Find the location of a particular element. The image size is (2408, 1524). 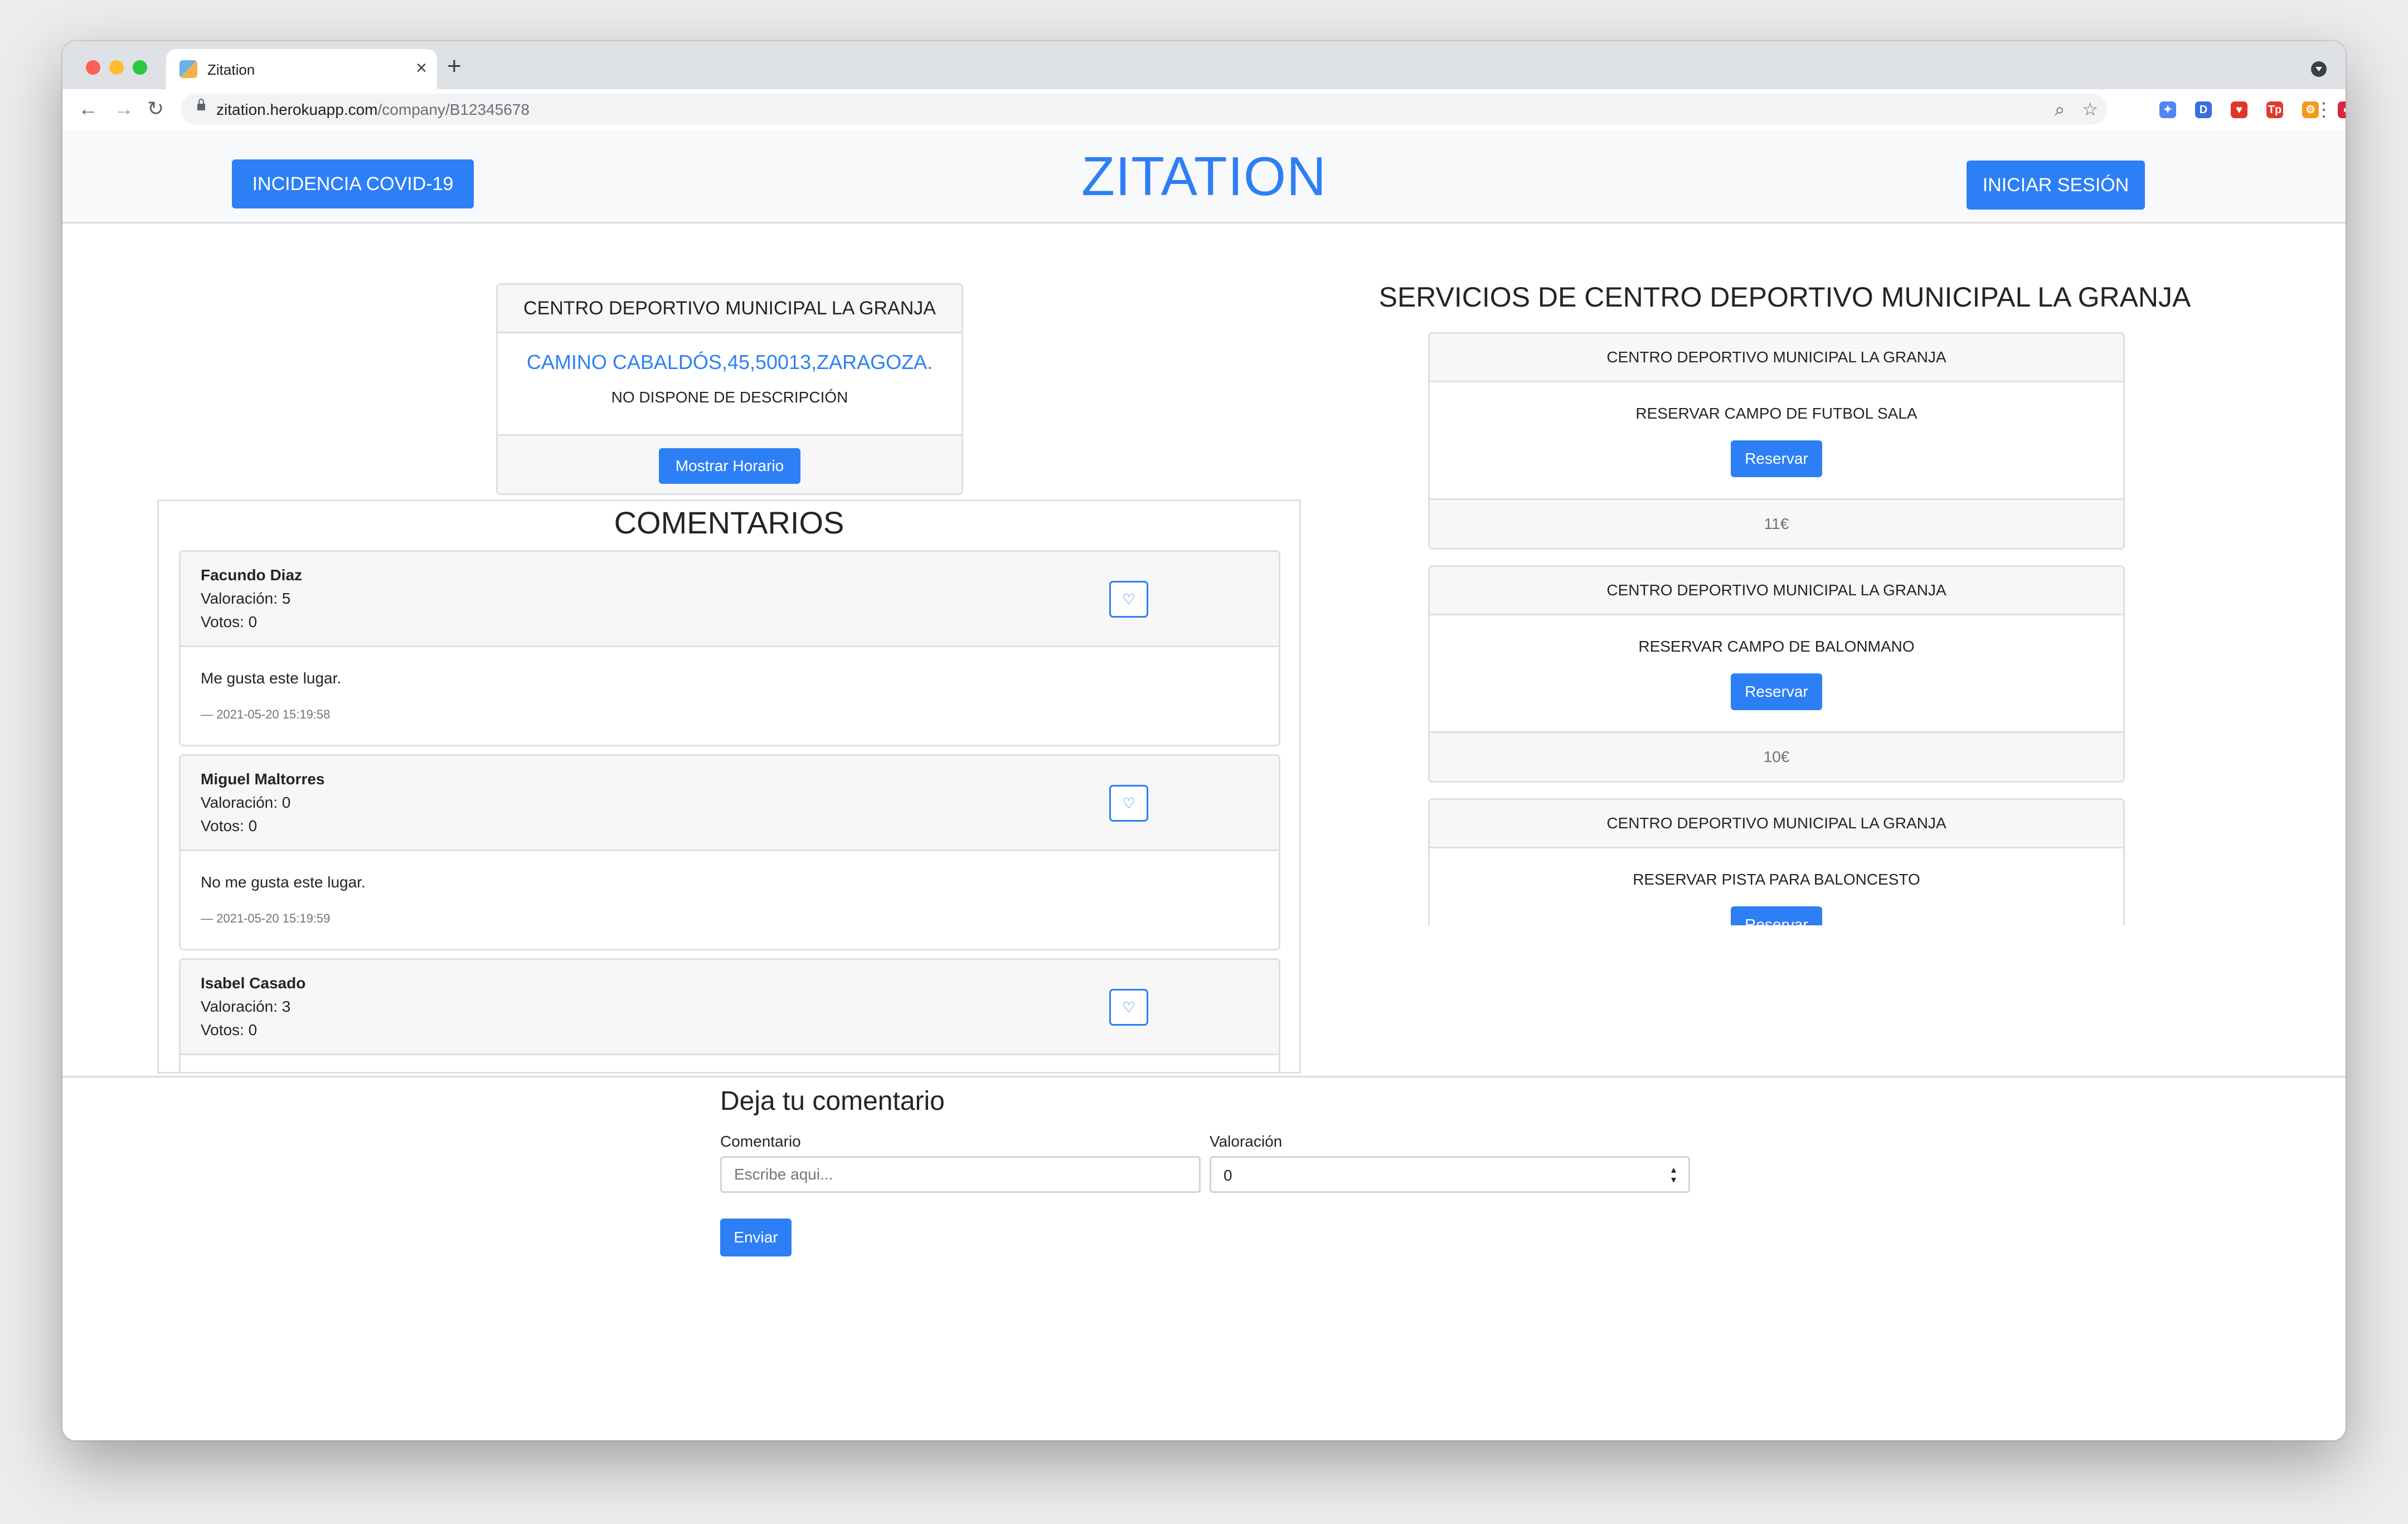

browser-tab: Zitation × is located at coordinates (302, 69).